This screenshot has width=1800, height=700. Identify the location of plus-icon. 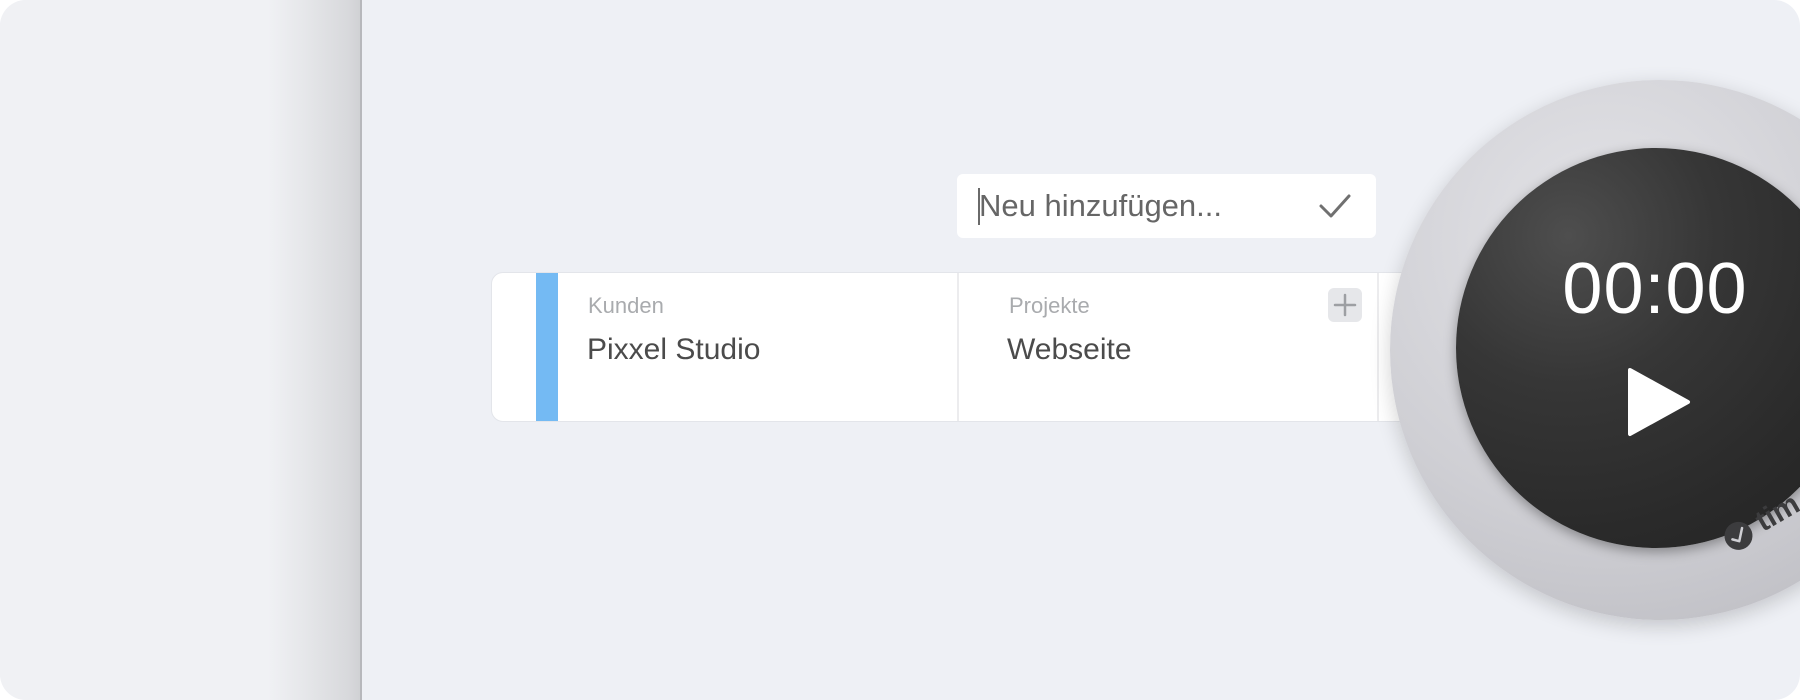
(1345, 305).